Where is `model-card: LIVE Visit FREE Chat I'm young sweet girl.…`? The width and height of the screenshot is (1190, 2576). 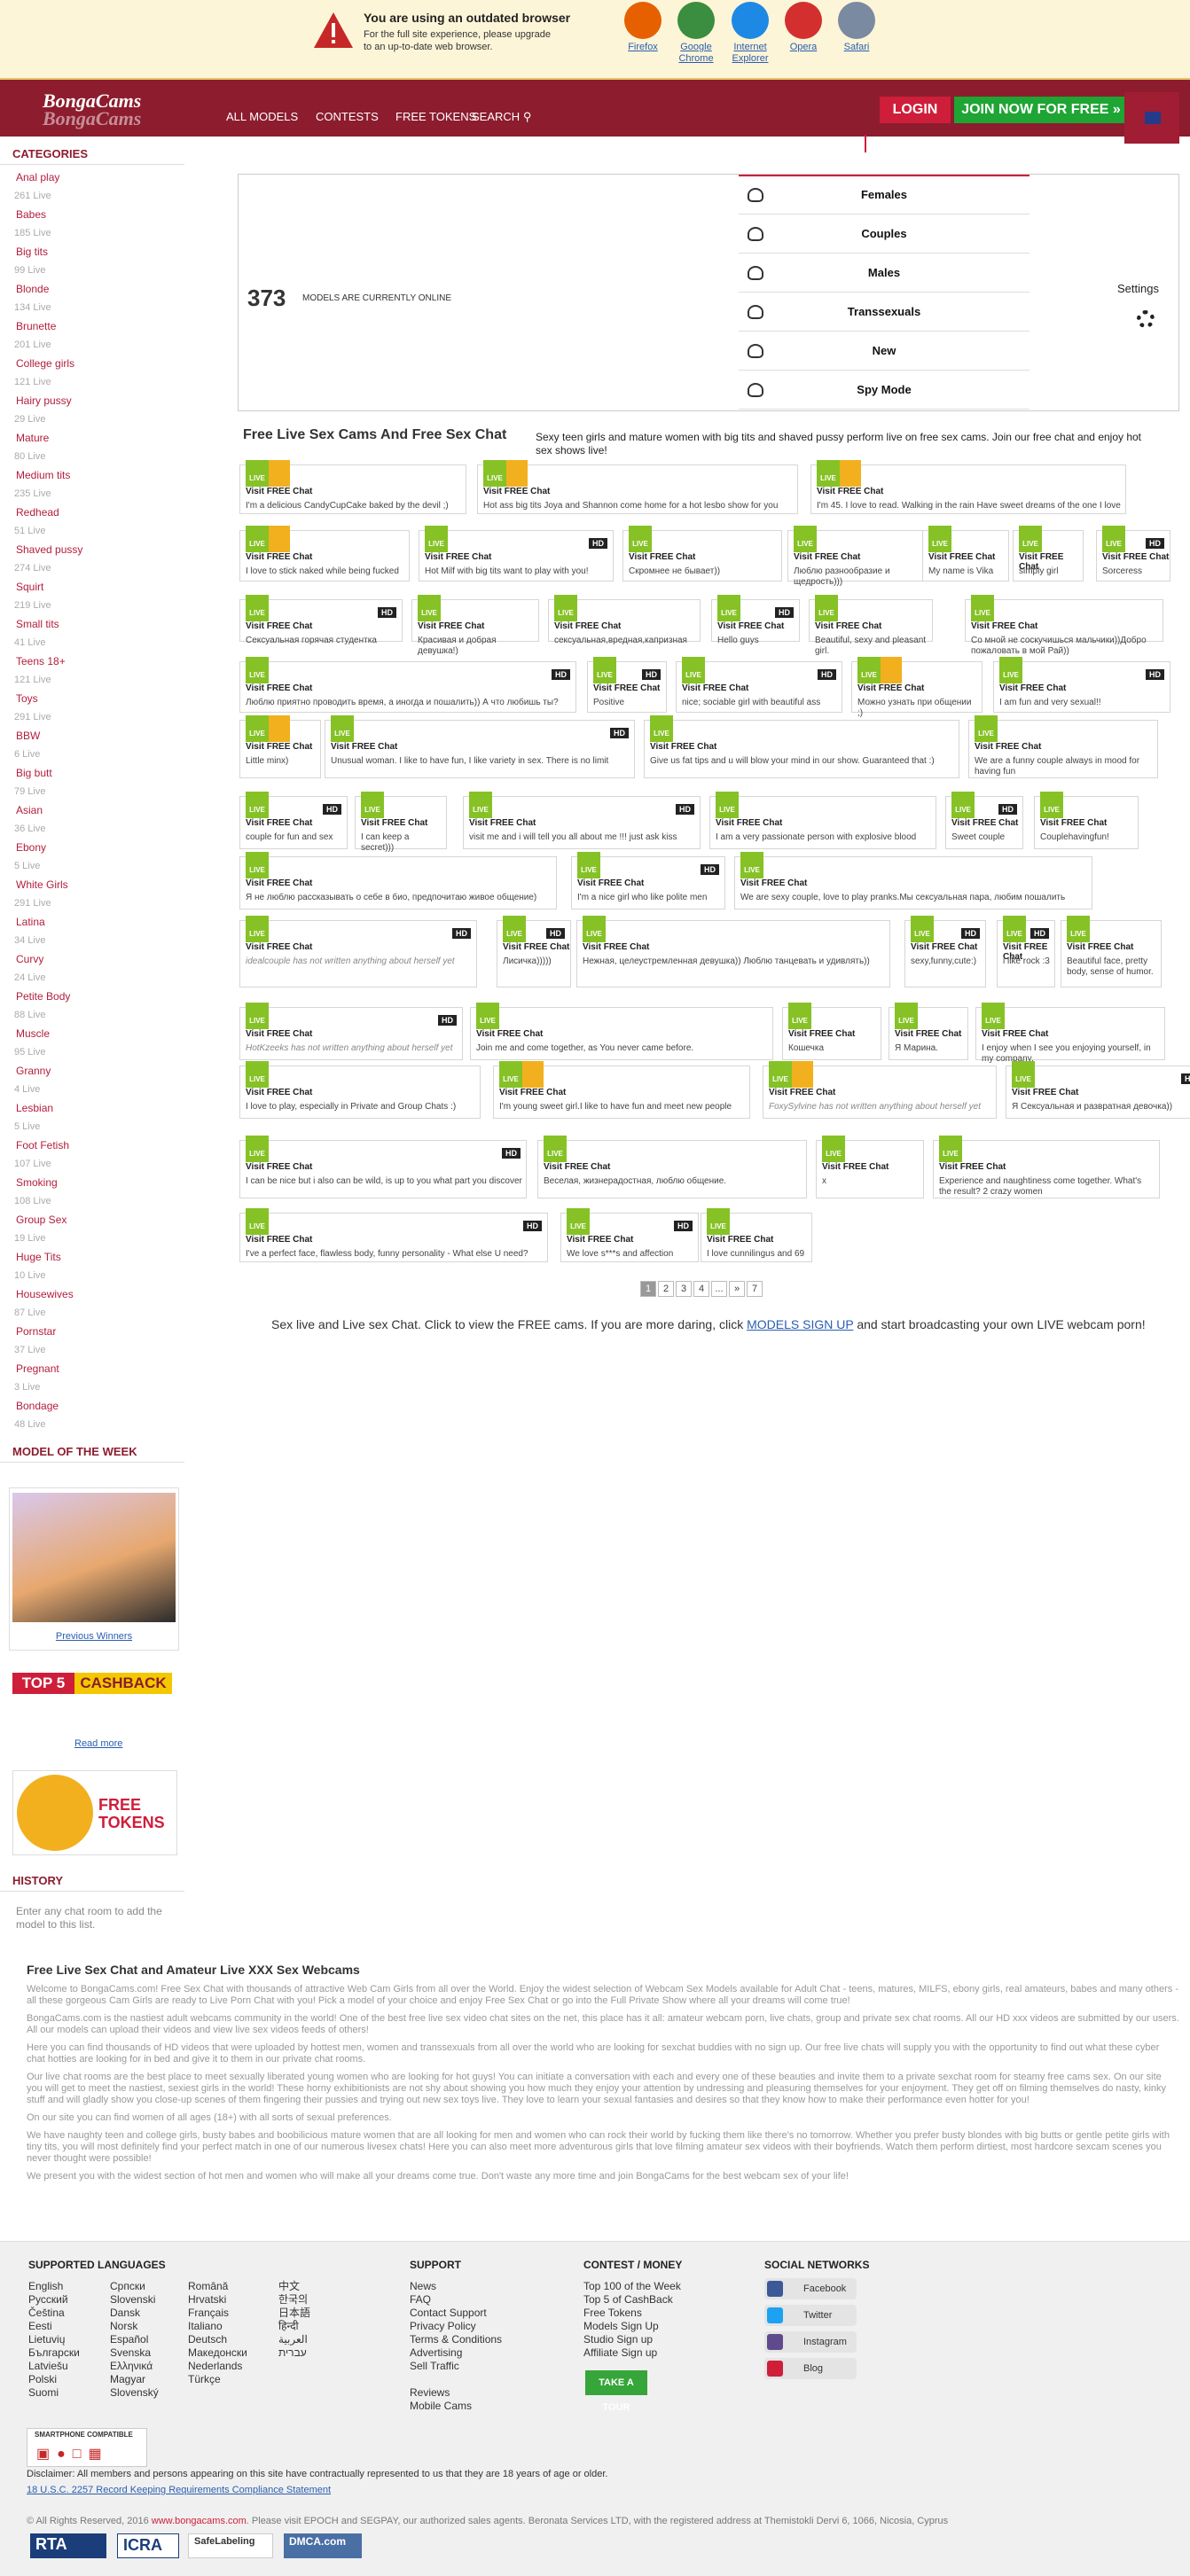 model-card: LIVE Visit FREE Chat I'm young sweet girl.… is located at coordinates (621, 1090).